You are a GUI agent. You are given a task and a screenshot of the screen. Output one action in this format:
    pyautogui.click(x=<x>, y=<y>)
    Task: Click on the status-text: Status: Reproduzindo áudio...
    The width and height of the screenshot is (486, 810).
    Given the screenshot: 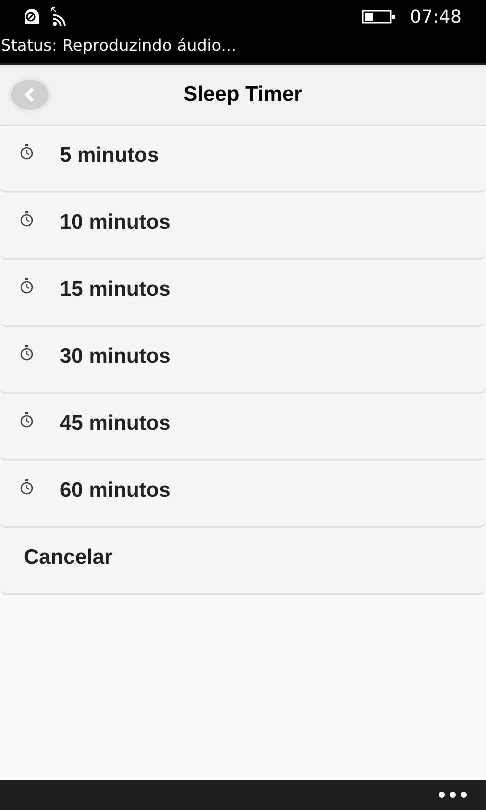 What is the action you would take?
    pyautogui.click(x=119, y=46)
    